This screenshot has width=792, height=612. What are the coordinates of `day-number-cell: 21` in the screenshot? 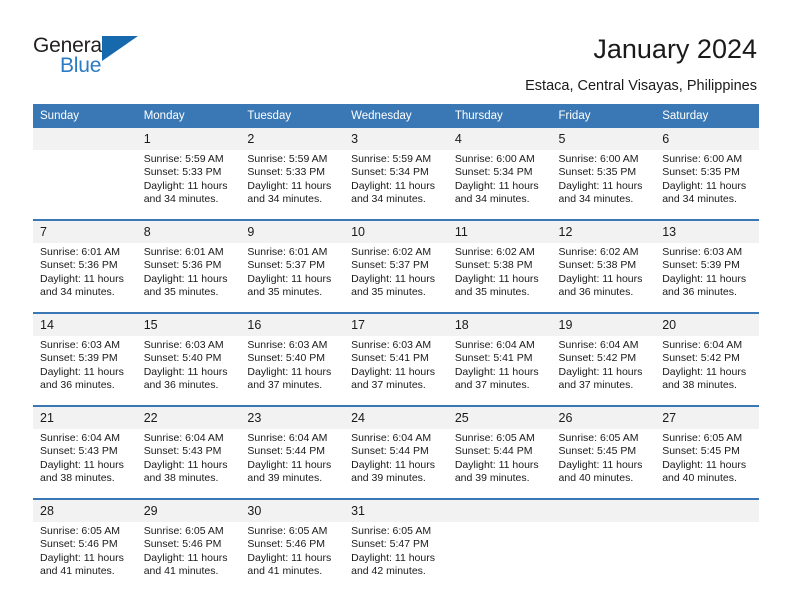 It's located at (85, 418).